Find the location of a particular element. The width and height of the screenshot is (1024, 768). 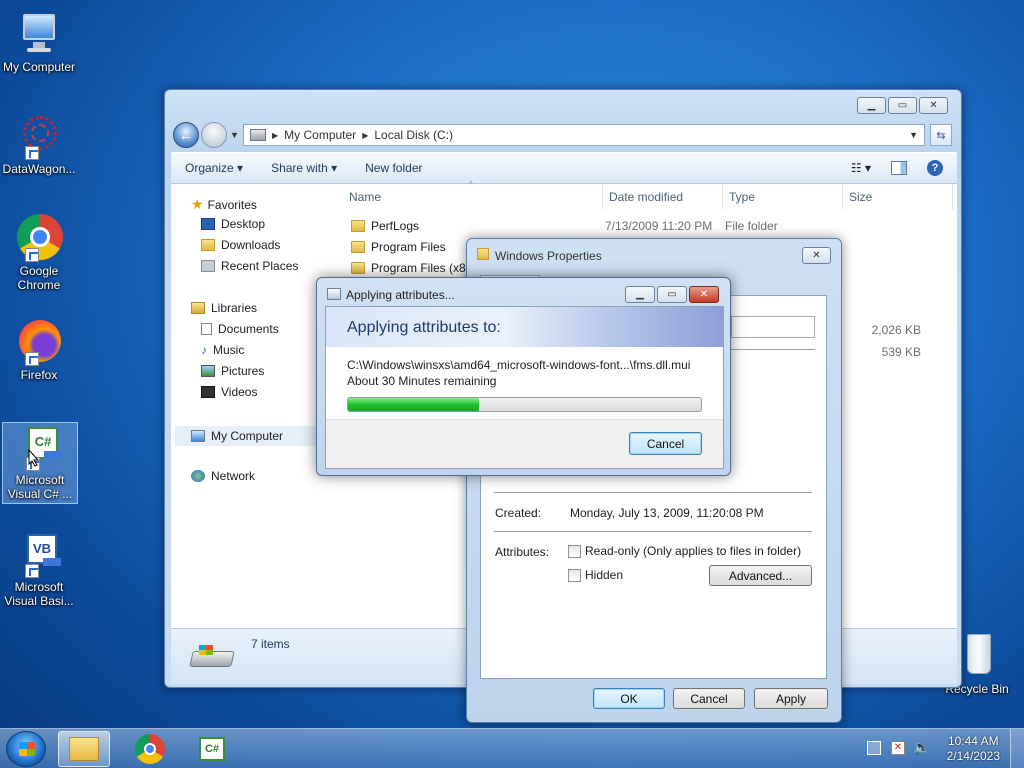

column-header-size: Size is located at coordinates (898, 197).